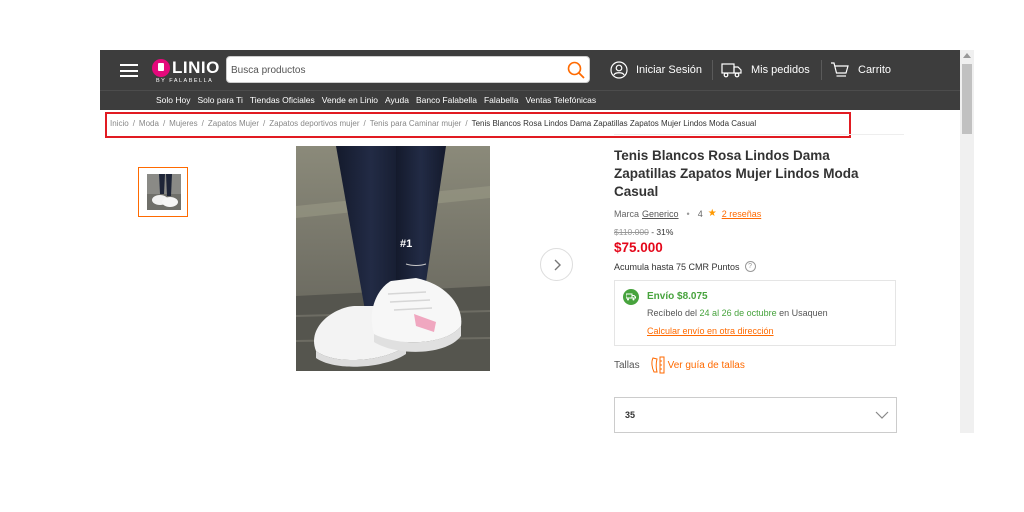  Describe the element at coordinates (967, 241) in the screenshot. I see `page-scrollbar` at that location.